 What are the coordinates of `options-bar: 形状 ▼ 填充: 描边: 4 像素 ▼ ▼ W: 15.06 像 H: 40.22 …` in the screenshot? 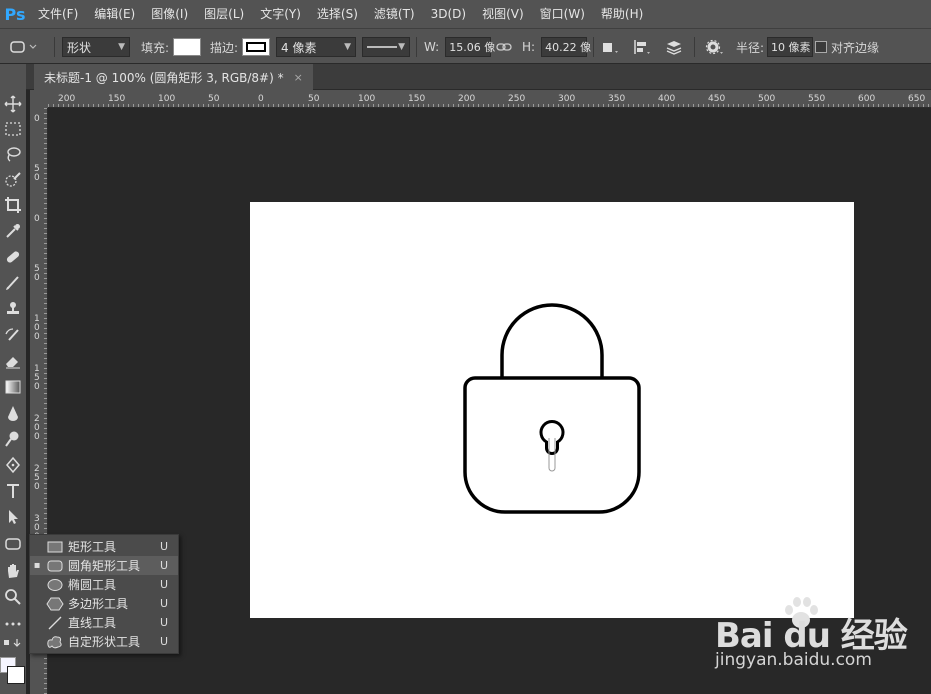 It's located at (465, 46).